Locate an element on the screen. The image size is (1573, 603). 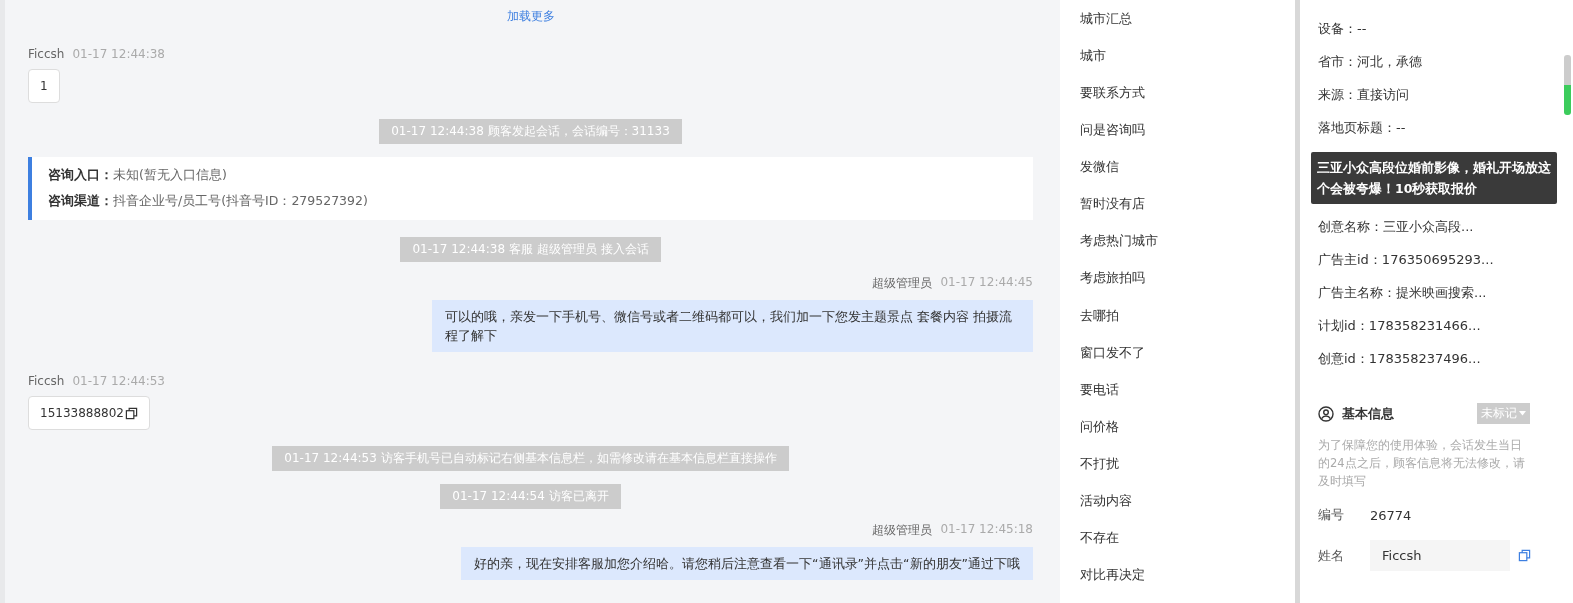
source-line: 咨询入口：未知(暂无入口信息) is located at coordinates (138, 175).